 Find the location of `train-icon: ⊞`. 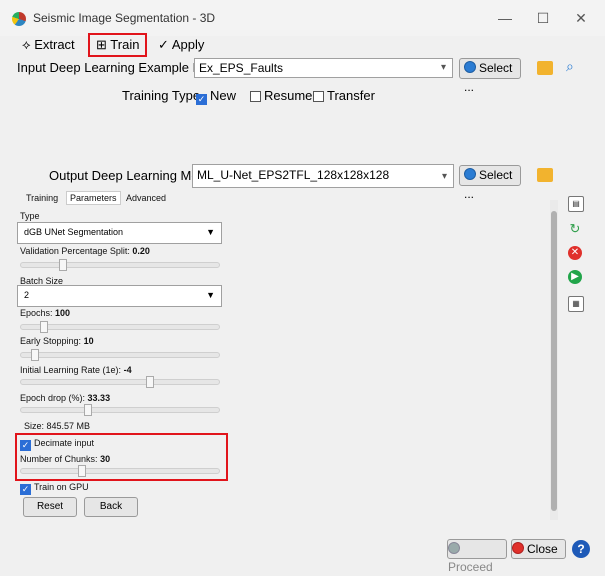

train-icon: ⊞ is located at coordinates (101, 44).